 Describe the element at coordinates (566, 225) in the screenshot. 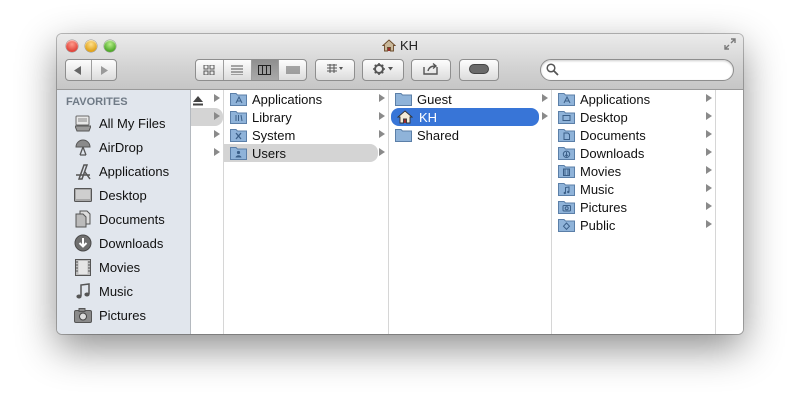

I see `public-folder-icon` at that location.